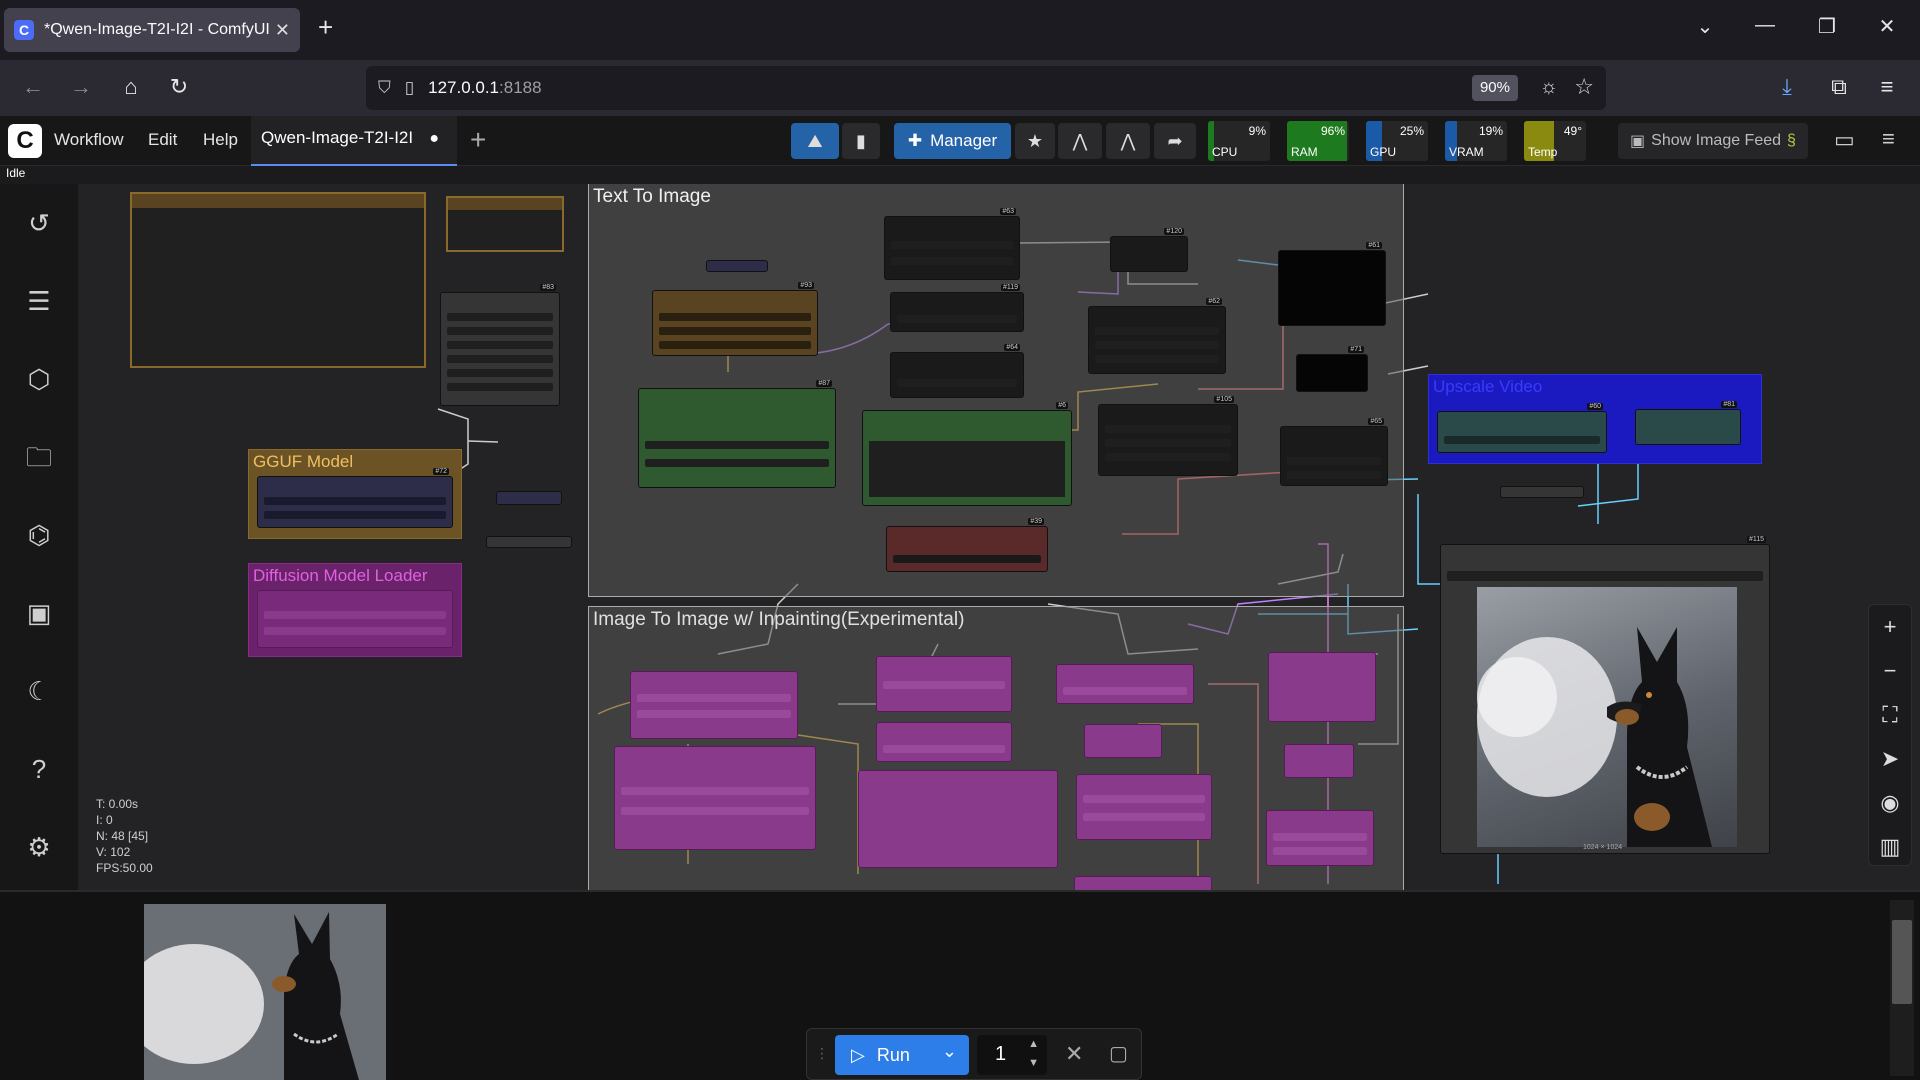 This screenshot has height=1080, width=1920. What do you see at coordinates (179, 87) in the screenshot?
I see `reload-icon: ↻` at bounding box center [179, 87].